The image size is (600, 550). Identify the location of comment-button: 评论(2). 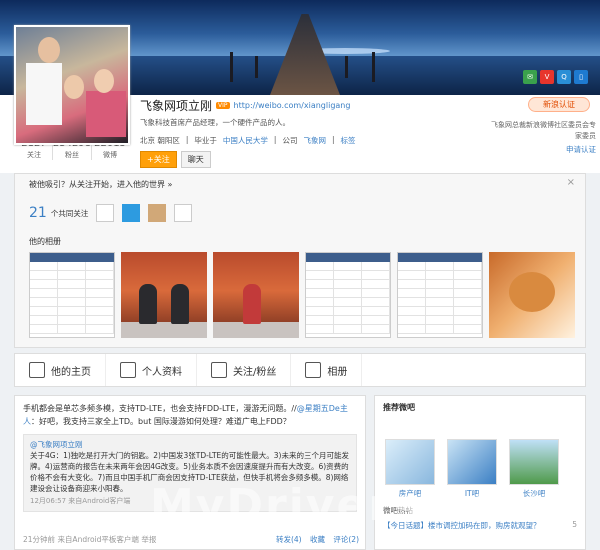
(346, 539).